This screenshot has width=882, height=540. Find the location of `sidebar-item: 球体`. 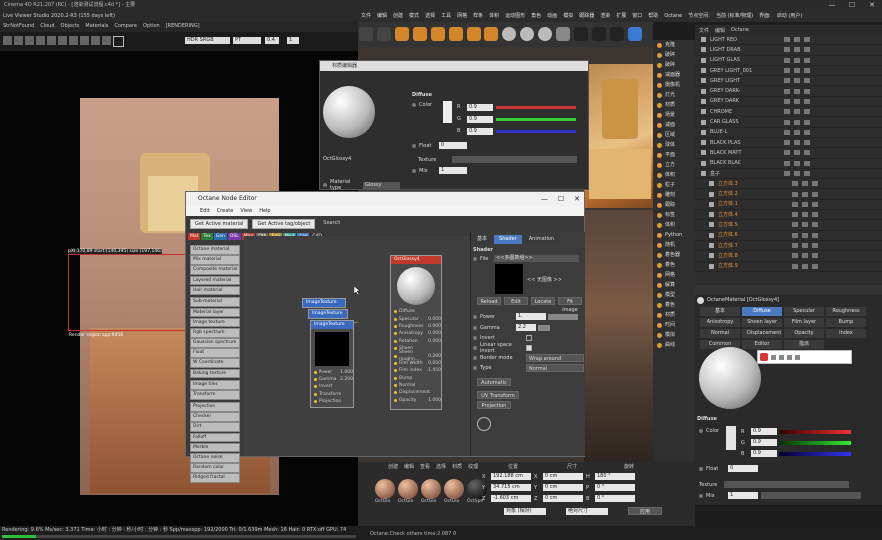

sidebar-item: 球体 is located at coordinates (674, 145).